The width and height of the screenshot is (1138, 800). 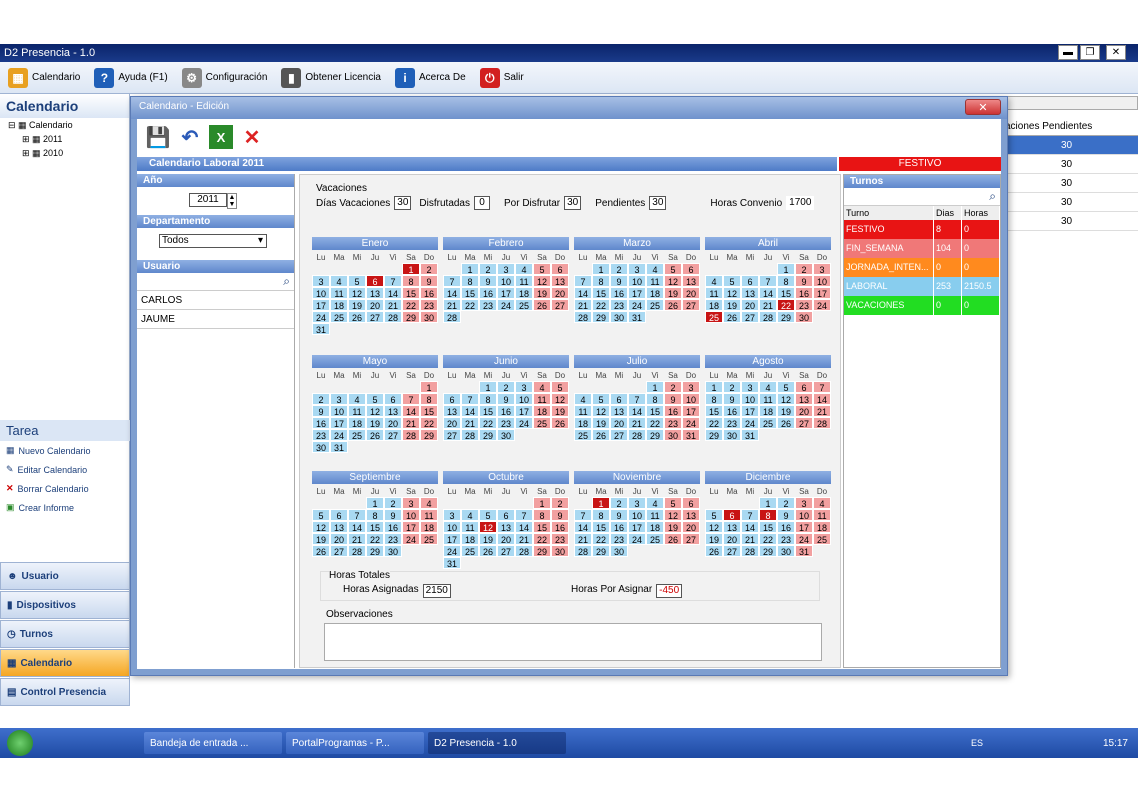 I want to click on agreement-hours: 1700, so click(x=800, y=203).